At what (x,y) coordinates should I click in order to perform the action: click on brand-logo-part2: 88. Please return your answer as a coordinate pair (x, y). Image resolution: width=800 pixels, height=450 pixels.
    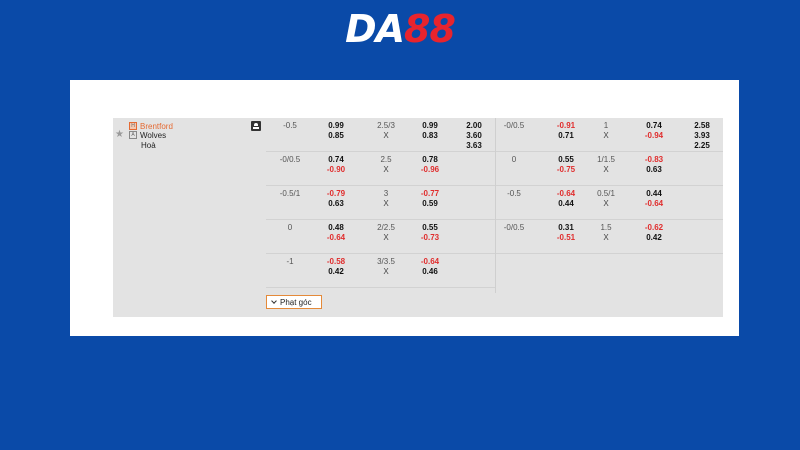
    Looking at the image, I should click on (430, 29).